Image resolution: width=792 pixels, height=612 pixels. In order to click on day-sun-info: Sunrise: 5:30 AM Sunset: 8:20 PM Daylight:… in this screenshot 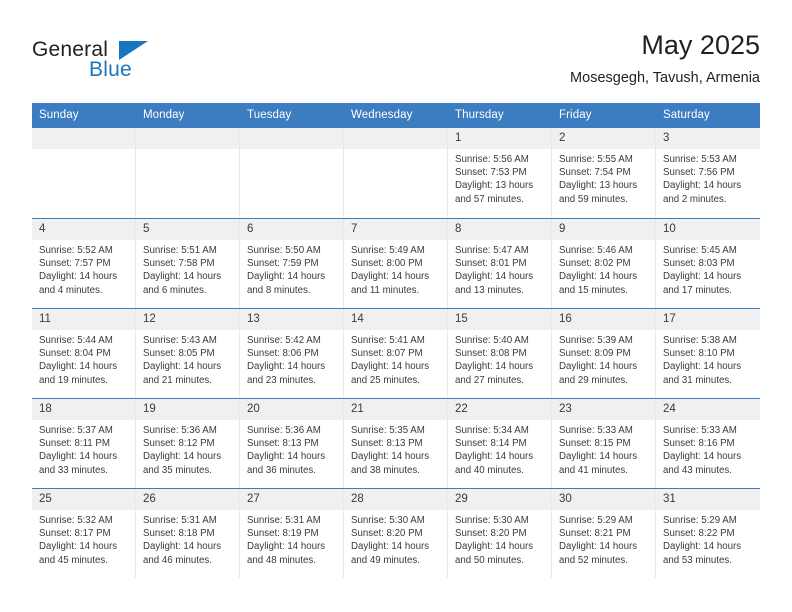, I will do `click(395, 538)`.